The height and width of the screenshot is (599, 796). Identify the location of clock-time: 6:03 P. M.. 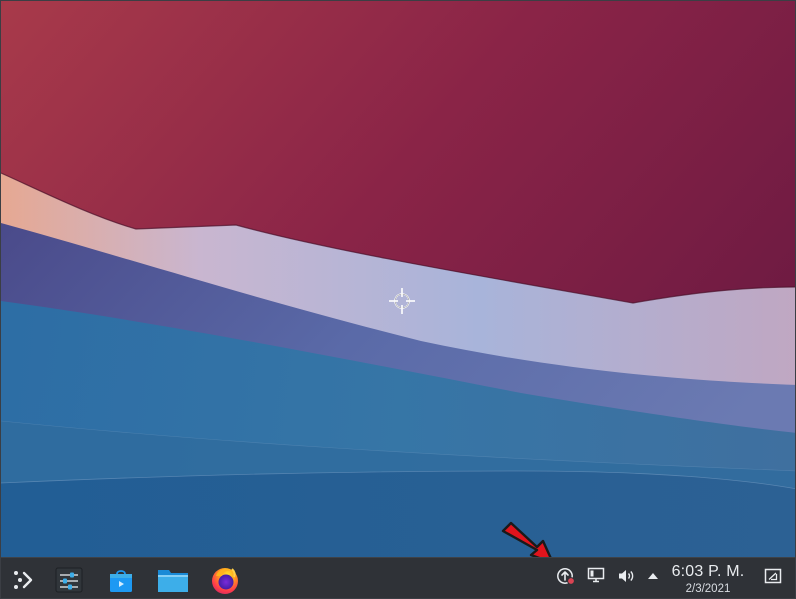
(708, 571).